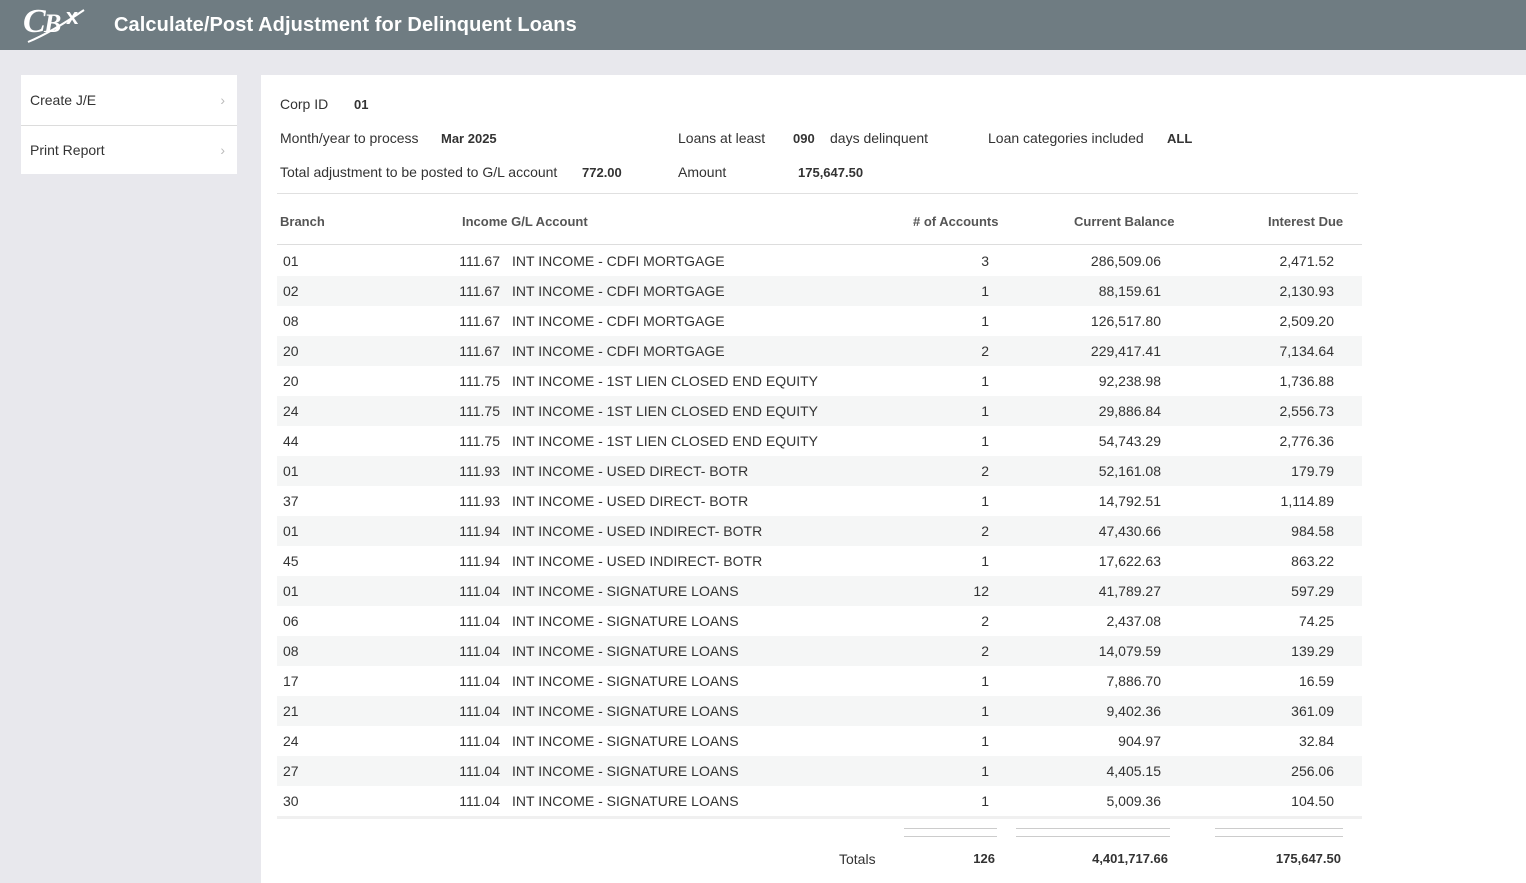 This screenshot has width=1526, height=883. What do you see at coordinates (1129, 501) in the screenshot?
I see `cell-balance: 14,792.51` at bounding box center [1129, 501].